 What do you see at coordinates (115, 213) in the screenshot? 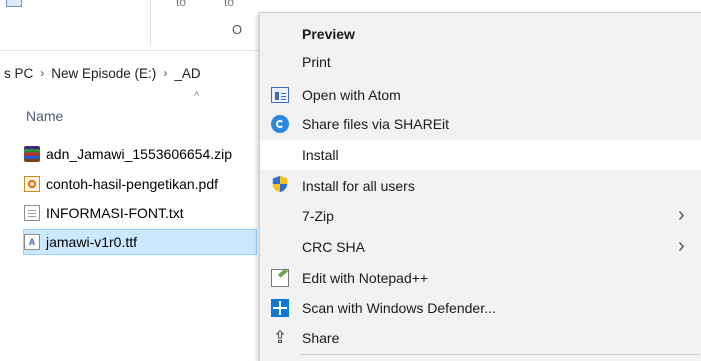
I see `file-name: INFORMASI-FONT.txt` at bounding box center [115, 213].